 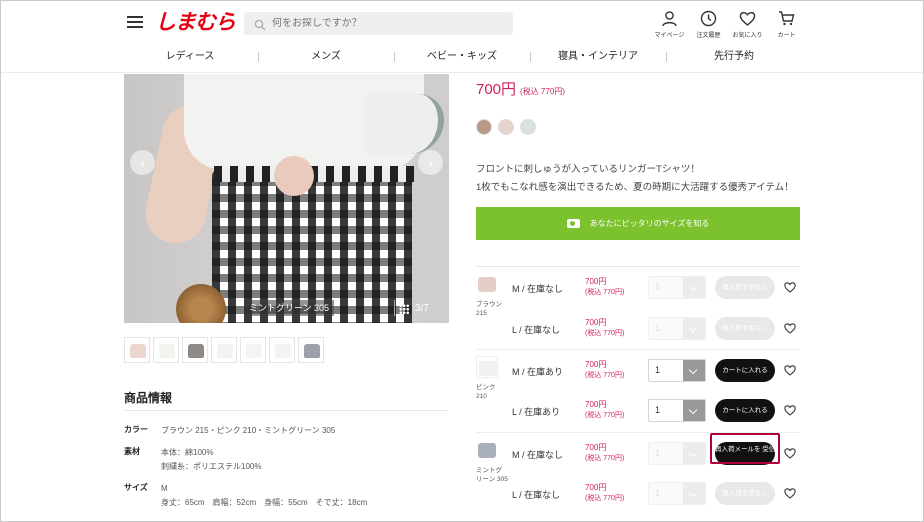 I want to click on category-nav: レディース メンズ ベビー・キッズ 寝具・インテリア 先行予約, so click(x=462, y=58).